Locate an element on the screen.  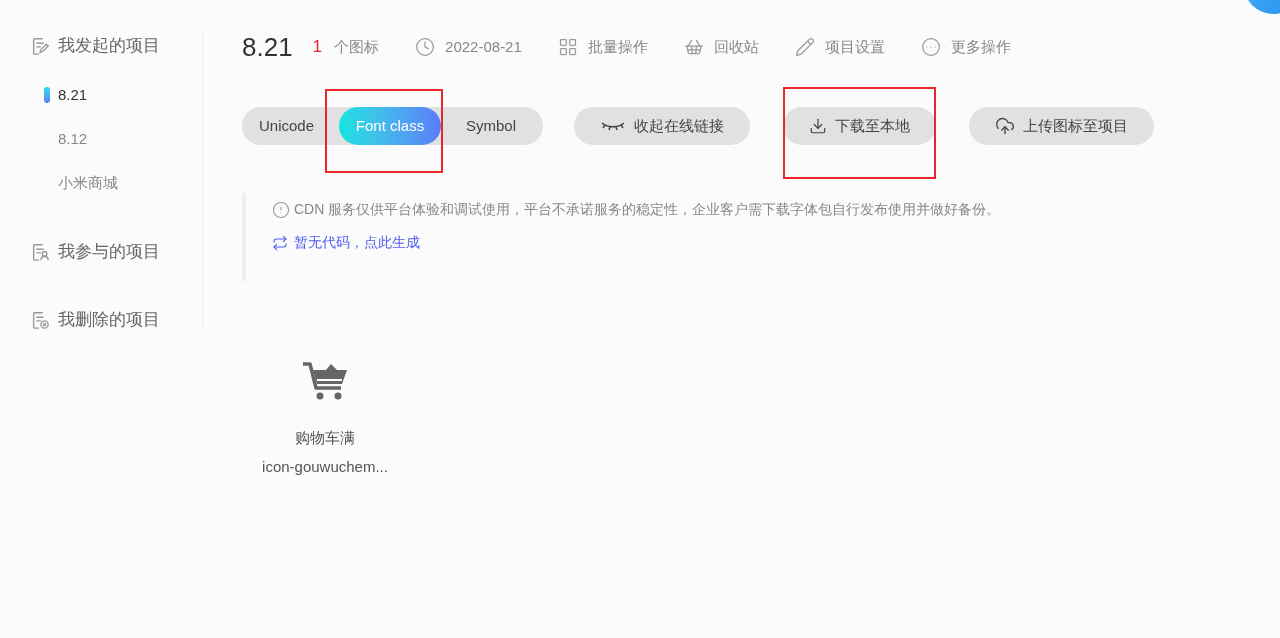
sidebar-group: 我参与的项目 is located at coordinates (116, 252).